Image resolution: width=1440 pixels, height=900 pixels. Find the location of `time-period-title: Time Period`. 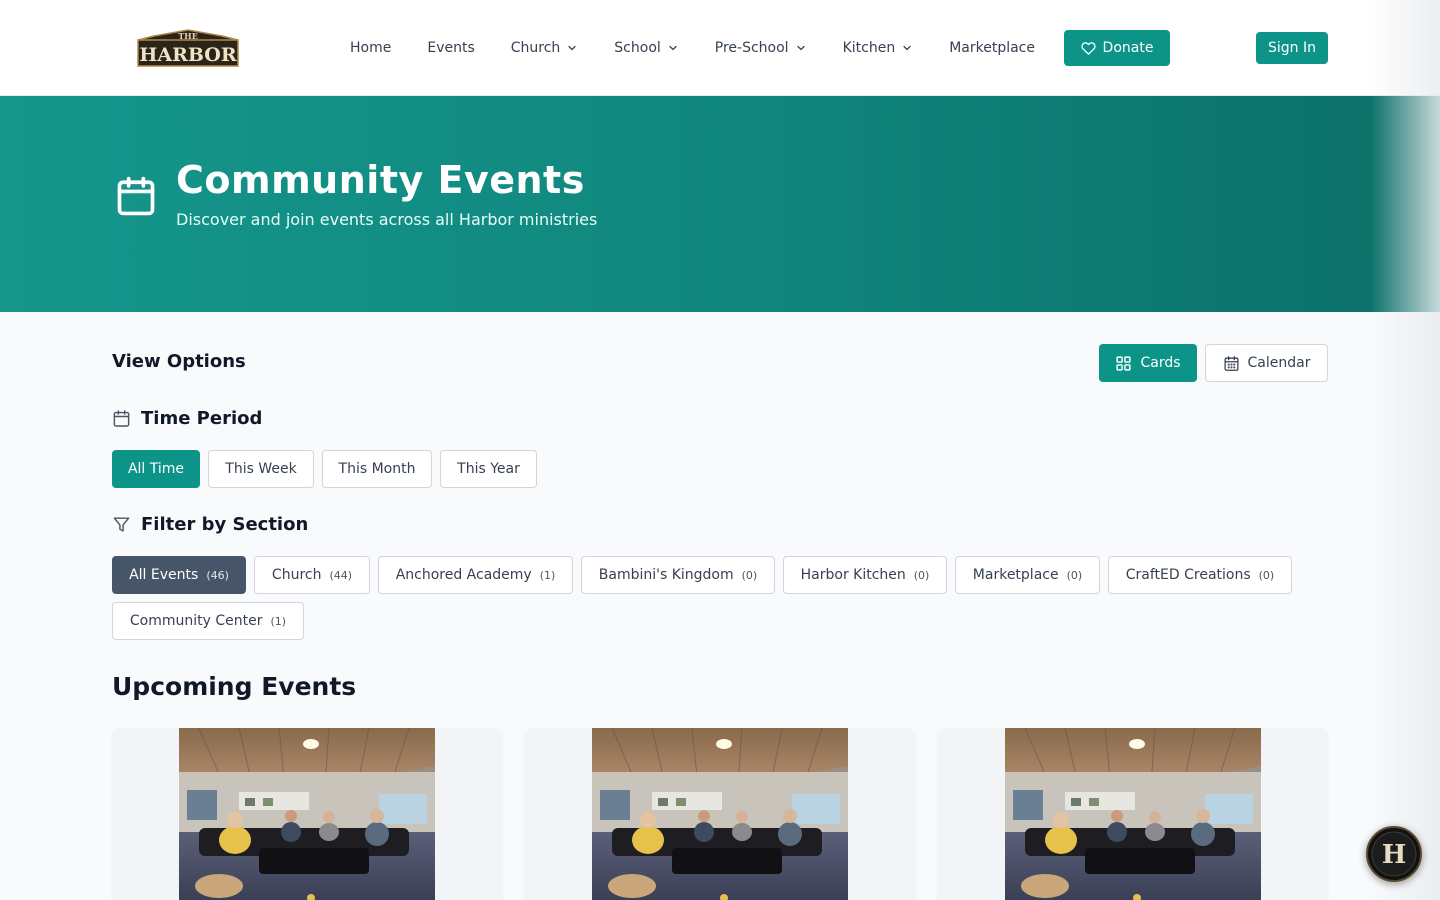

time-period-title: Time Period is located at coordinates (202, 418).